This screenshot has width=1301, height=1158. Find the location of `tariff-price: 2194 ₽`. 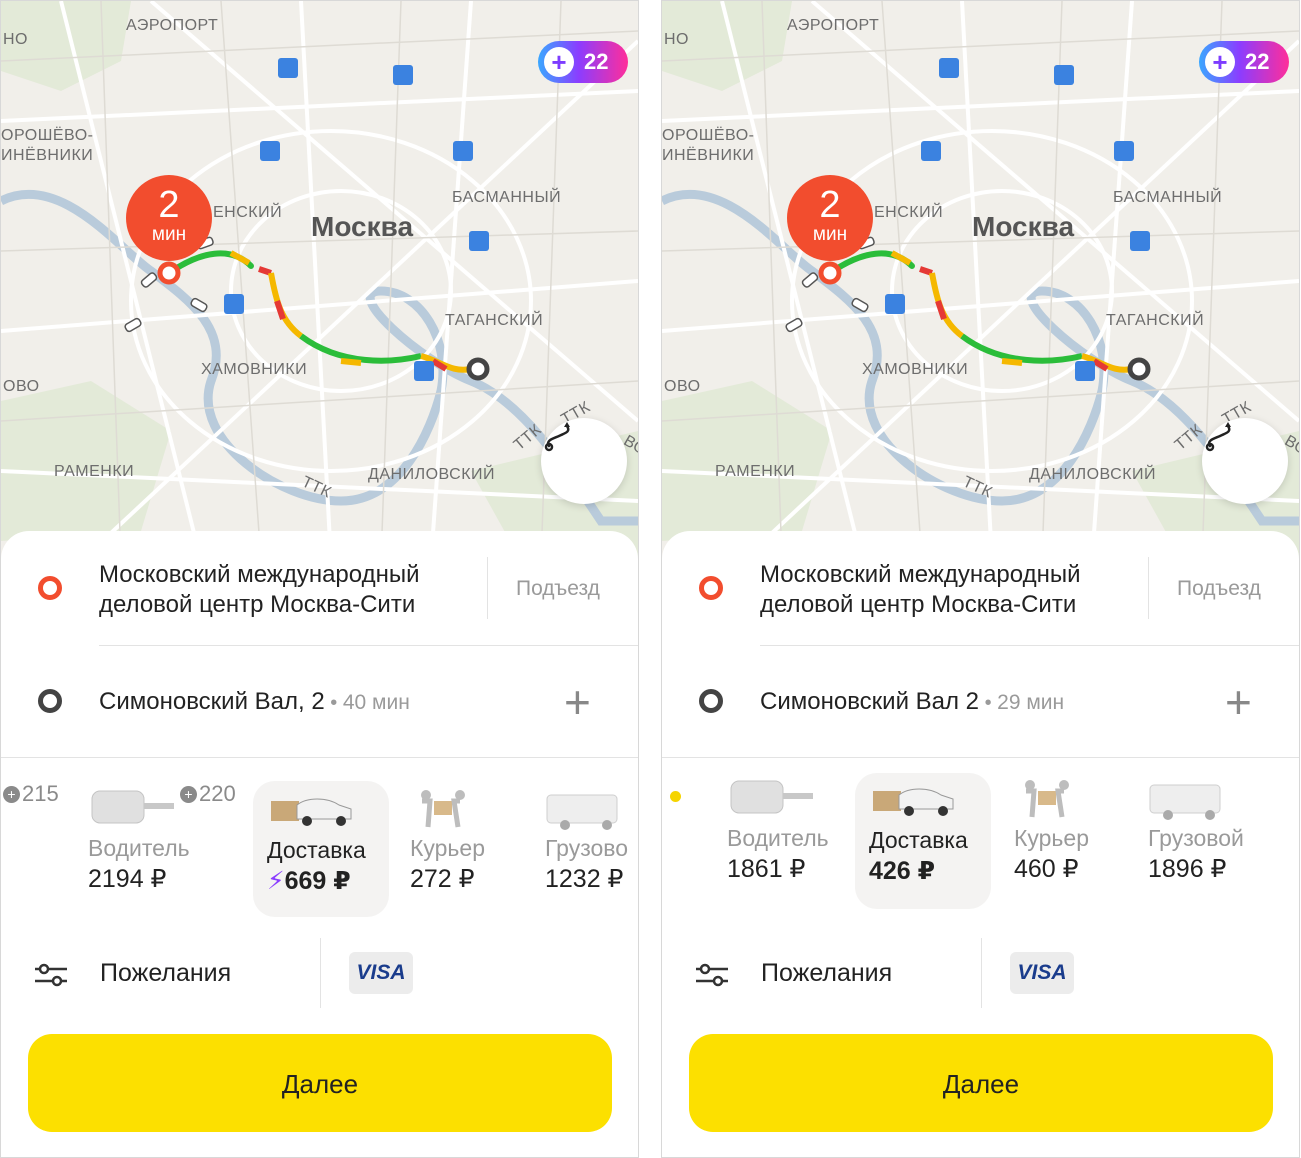

tariff-price: 2194 ₽ is located at coordinates (127, 879).